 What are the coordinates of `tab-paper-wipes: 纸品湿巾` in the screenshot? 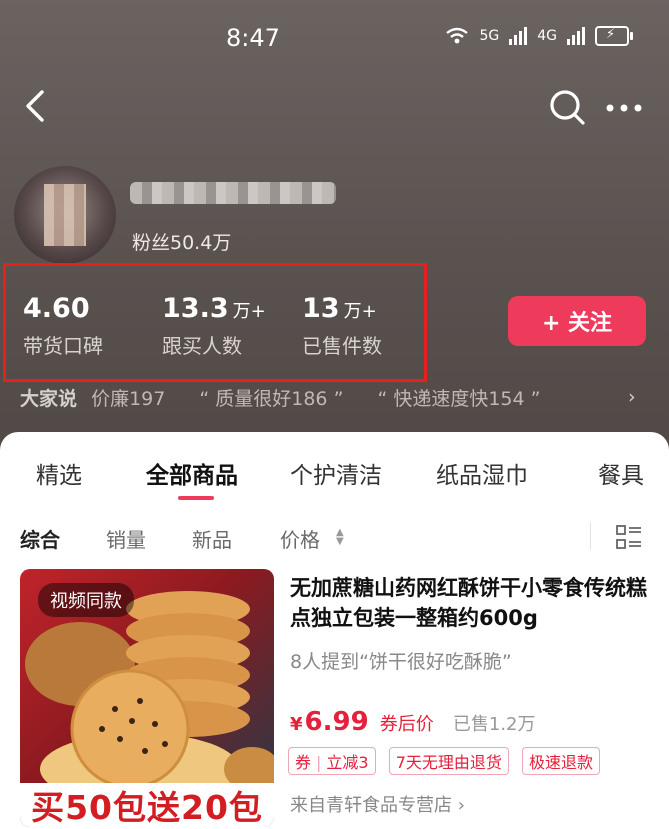 It's located at (482, 473).